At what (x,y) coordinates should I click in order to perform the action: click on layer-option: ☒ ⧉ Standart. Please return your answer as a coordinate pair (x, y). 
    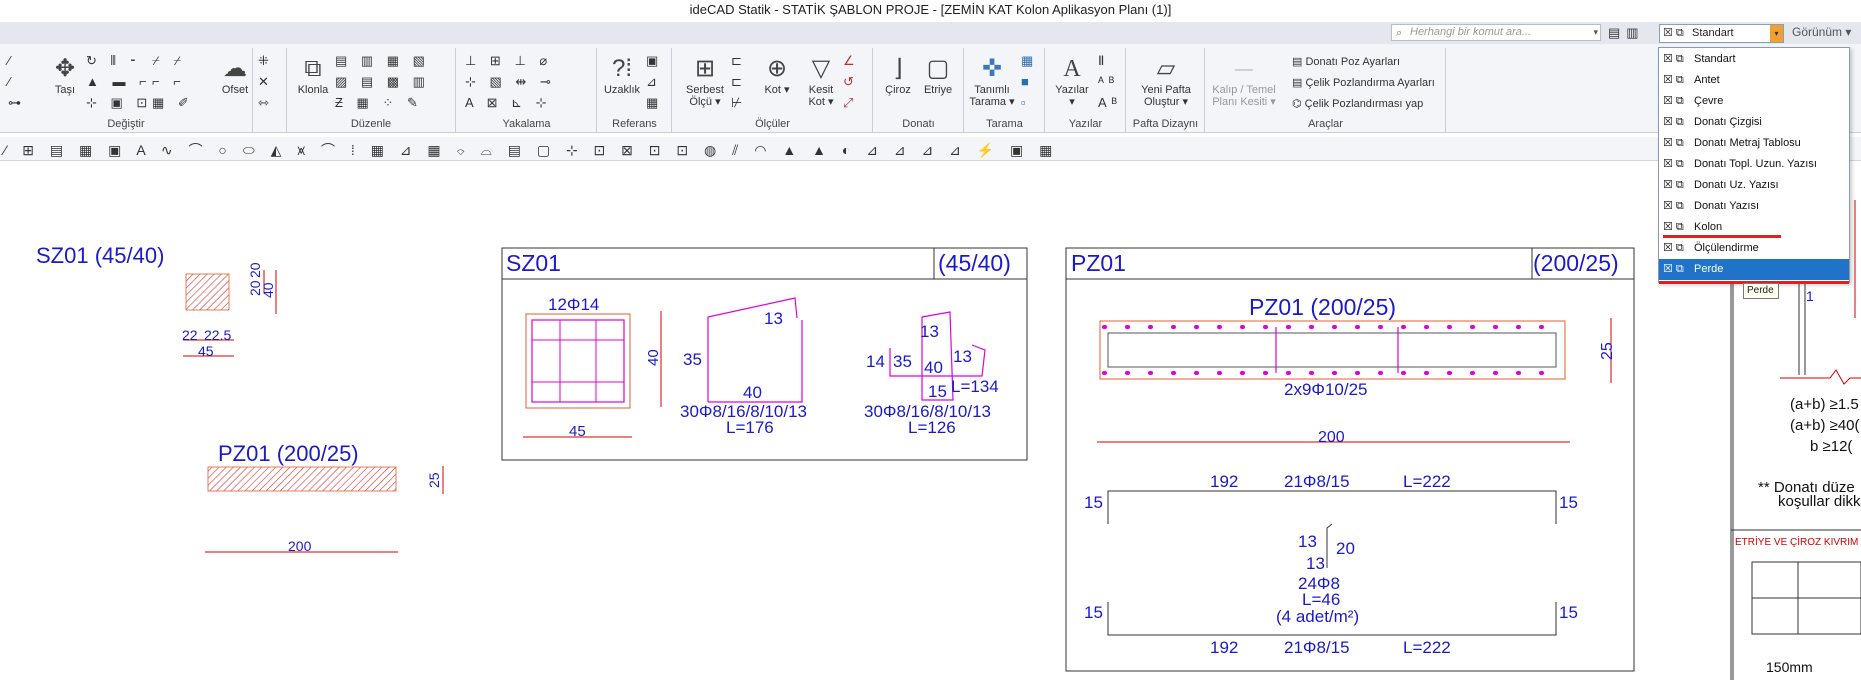
    Looking at the image, I should click on (1754, 59).